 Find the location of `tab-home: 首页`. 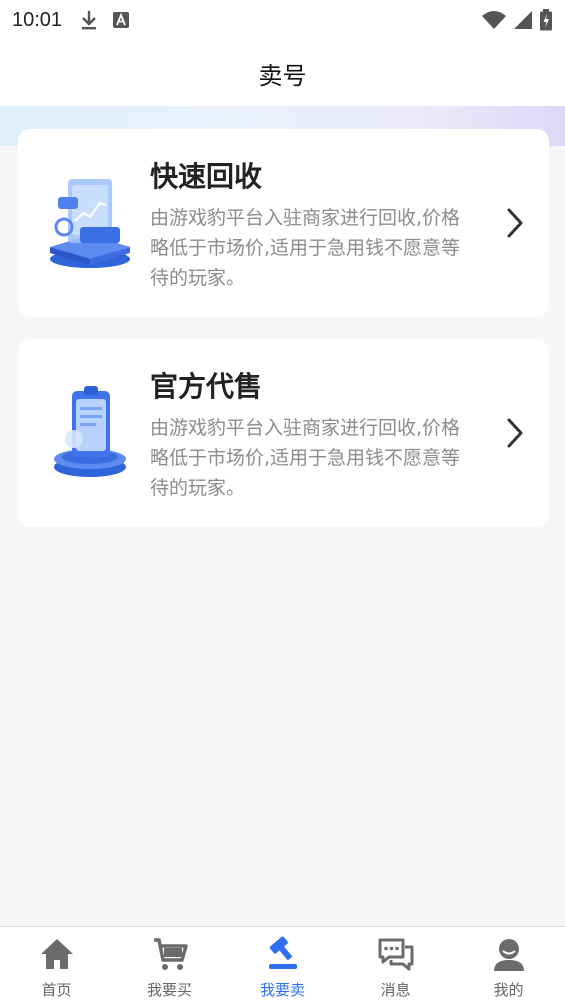

tab-home: 首页 is located at coordinates (56, 965).